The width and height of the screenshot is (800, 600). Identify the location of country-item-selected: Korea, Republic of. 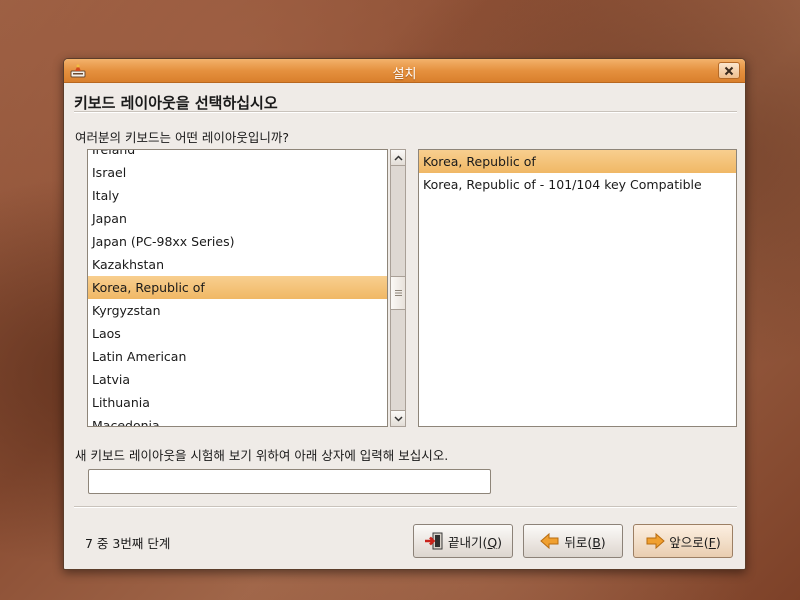
(237, 287).